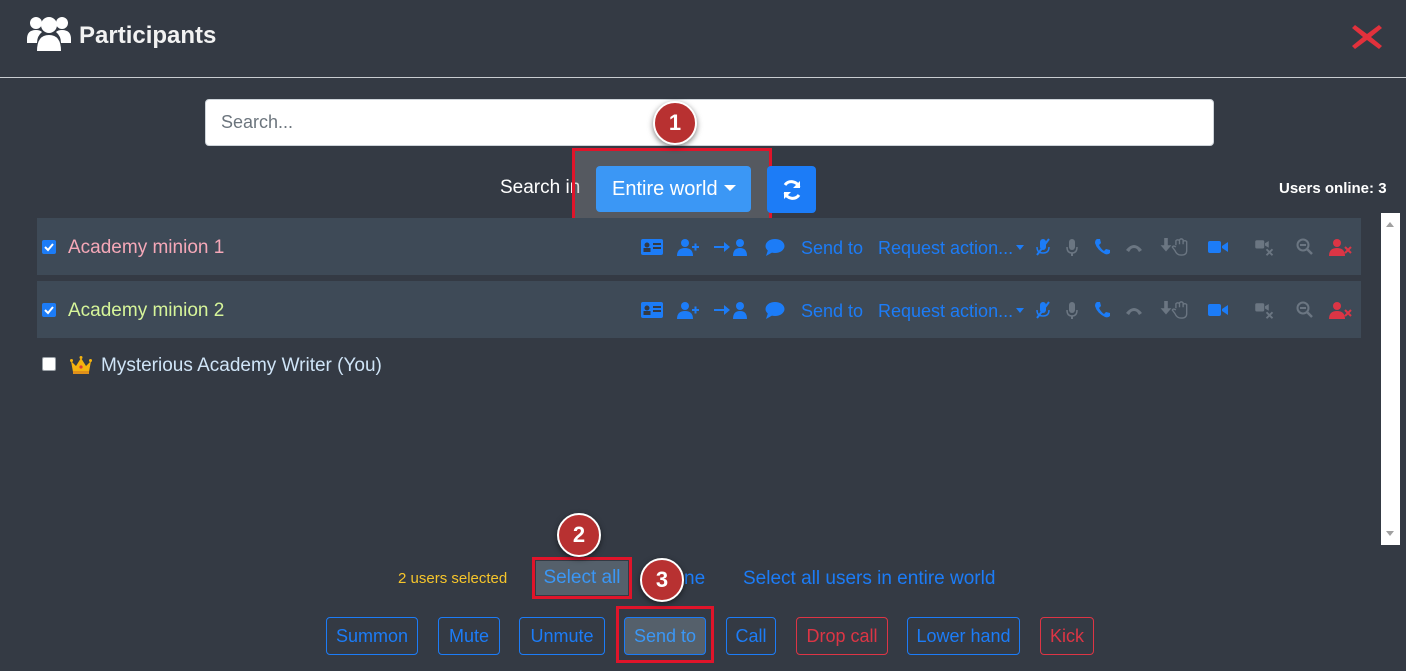 This screenshot has width=1406, height=671. What do you see at coordinates (709, 122) in the screenshot?
I see `search-input` at bounding box center [709, 122].